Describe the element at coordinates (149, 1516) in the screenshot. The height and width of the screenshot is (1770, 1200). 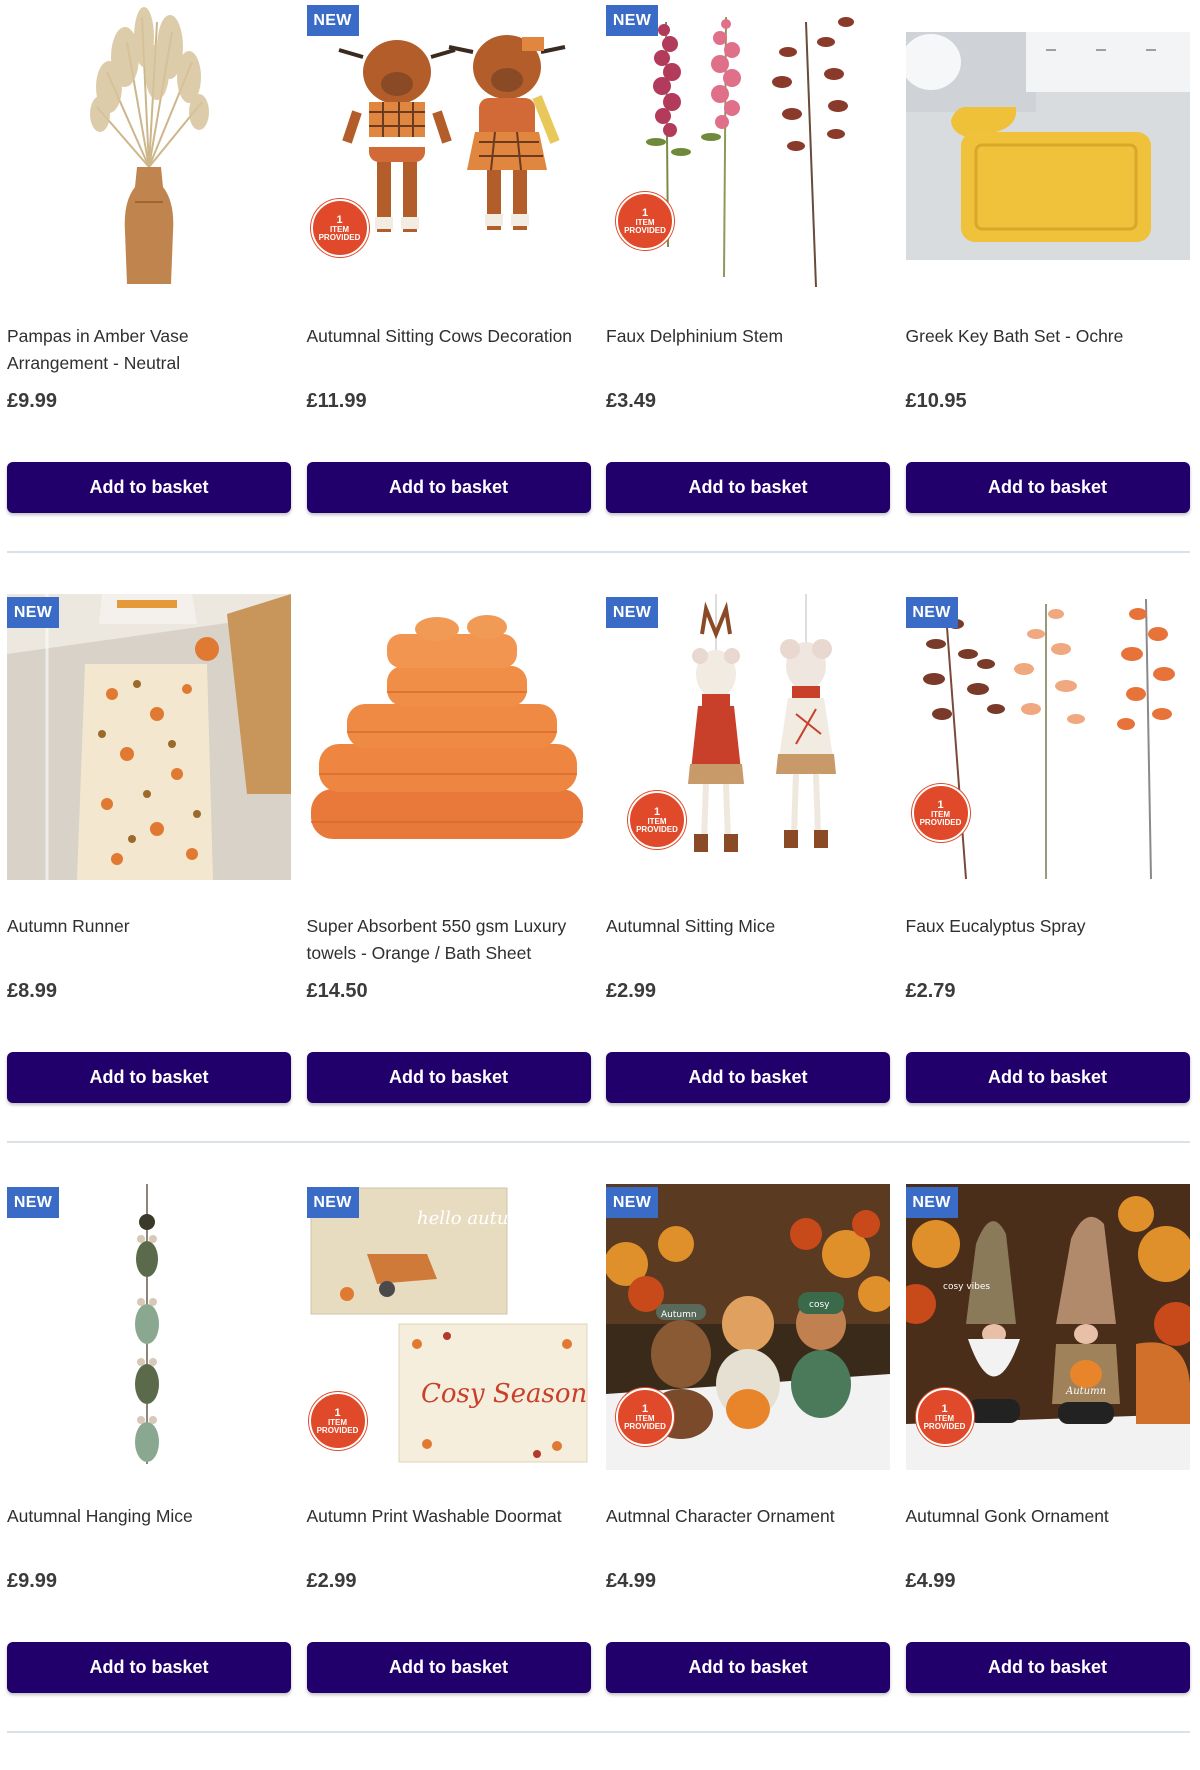
I see `product-title: Autumnal Hanging Mice` at that location.